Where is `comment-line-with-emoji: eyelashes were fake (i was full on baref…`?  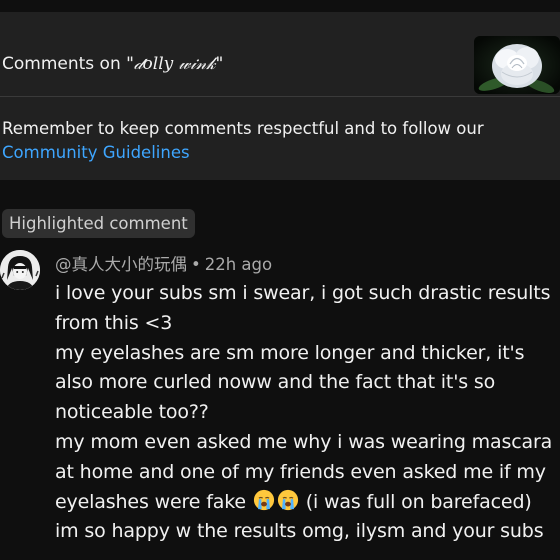
comment-line-with-emoji: eyelashes were fake (i was full on baref… is located at coordinates (307, 503).